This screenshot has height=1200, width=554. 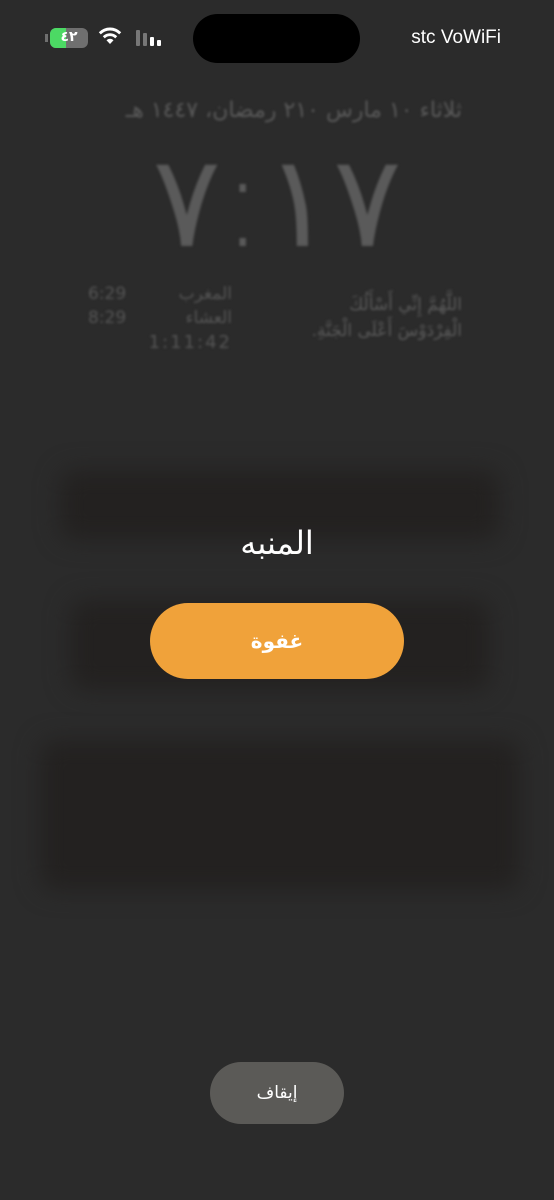 I want to click on cellular-signal-icon, so click(x=148, y=38).